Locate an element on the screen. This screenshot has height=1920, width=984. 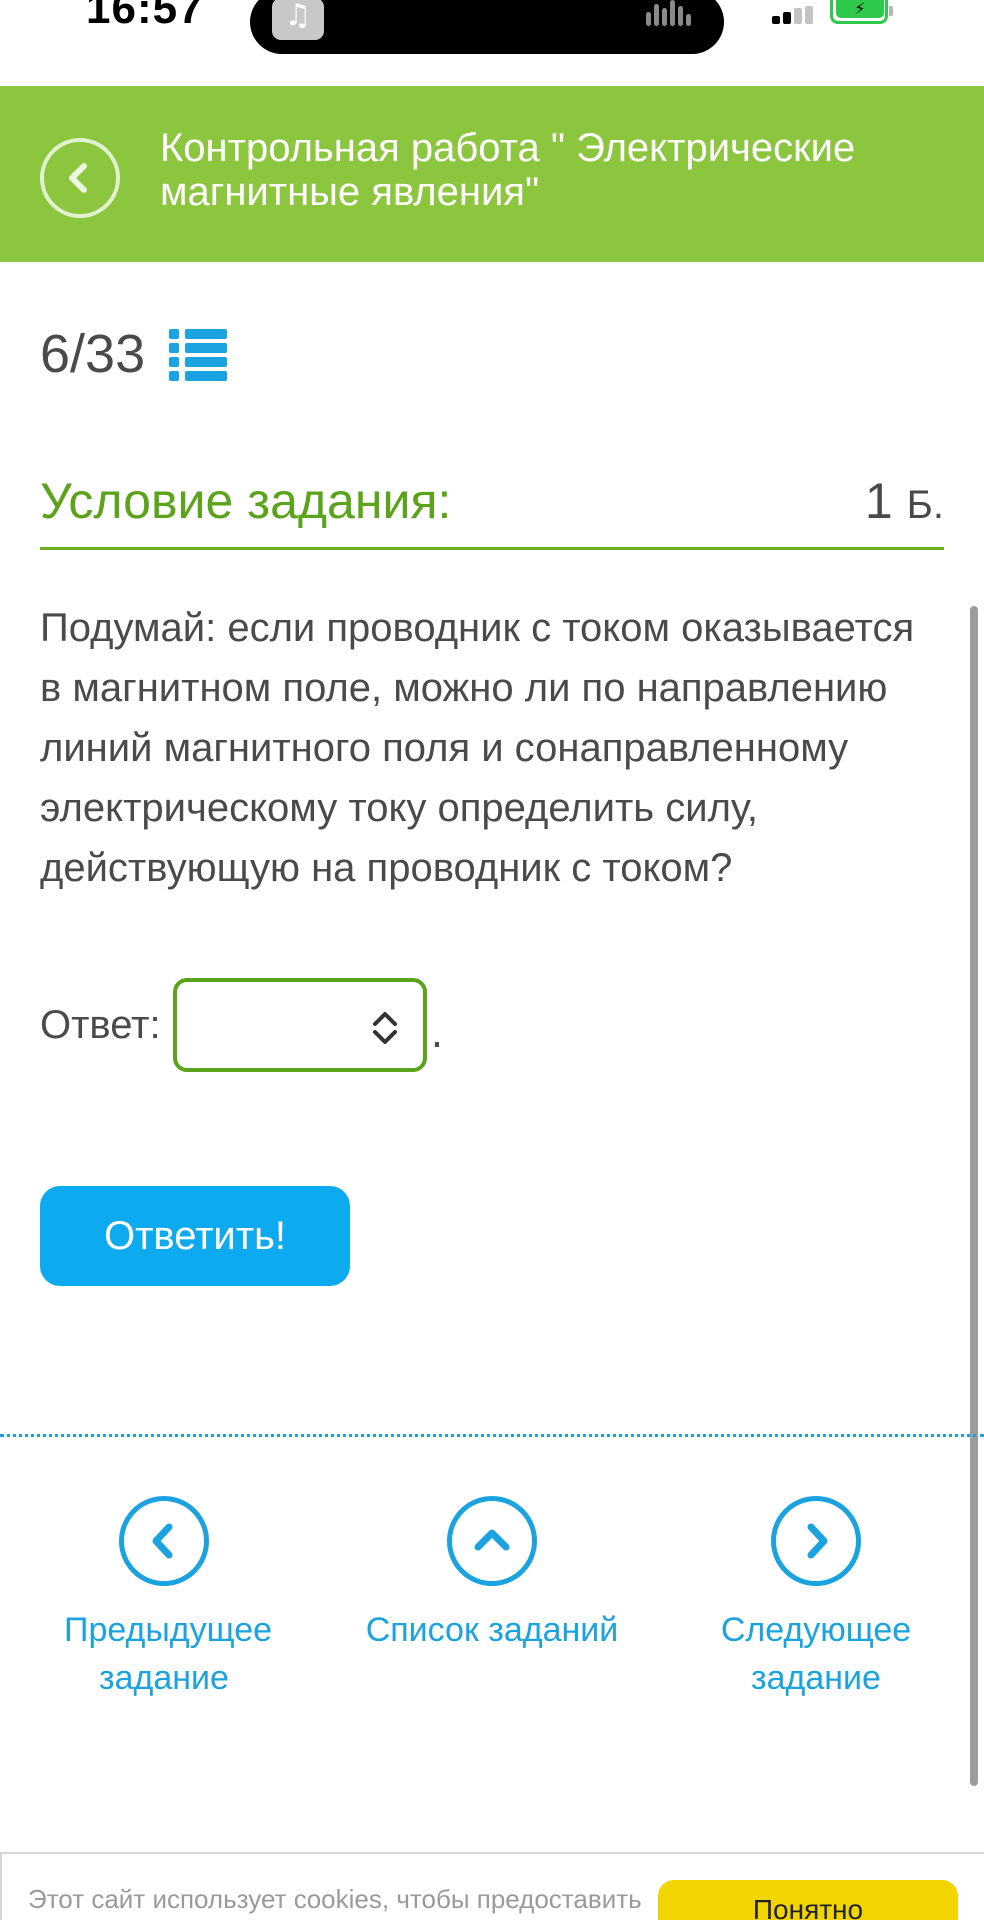
task-section-header: Условие задания: 1 Б. is located at coordinates (492, 505).